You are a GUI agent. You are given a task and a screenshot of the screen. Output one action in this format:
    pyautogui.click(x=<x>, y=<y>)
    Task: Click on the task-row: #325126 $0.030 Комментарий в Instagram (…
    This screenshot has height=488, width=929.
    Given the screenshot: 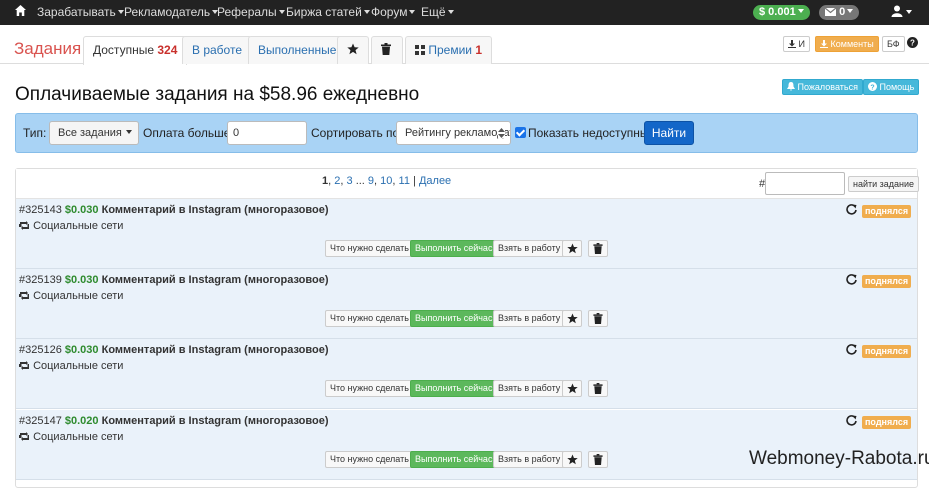 What is the action you would take?
    pyautogui.click(x=466, y=374)
    